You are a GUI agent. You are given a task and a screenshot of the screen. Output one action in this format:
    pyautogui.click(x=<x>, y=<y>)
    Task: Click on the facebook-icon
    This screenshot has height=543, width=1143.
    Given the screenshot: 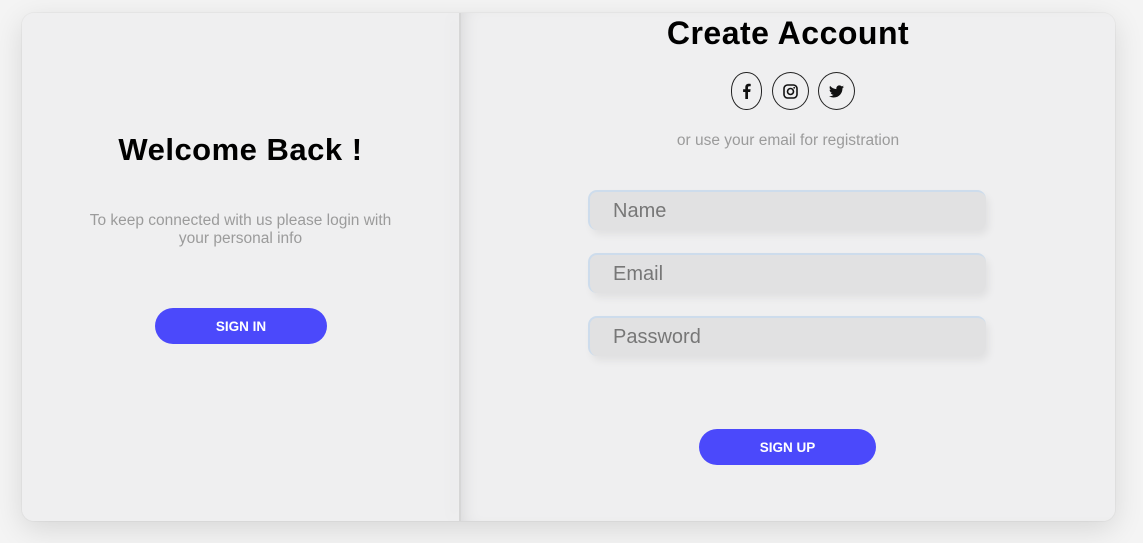 What is the action you would take?
    pyautogui.click(x=747, y=91)
    